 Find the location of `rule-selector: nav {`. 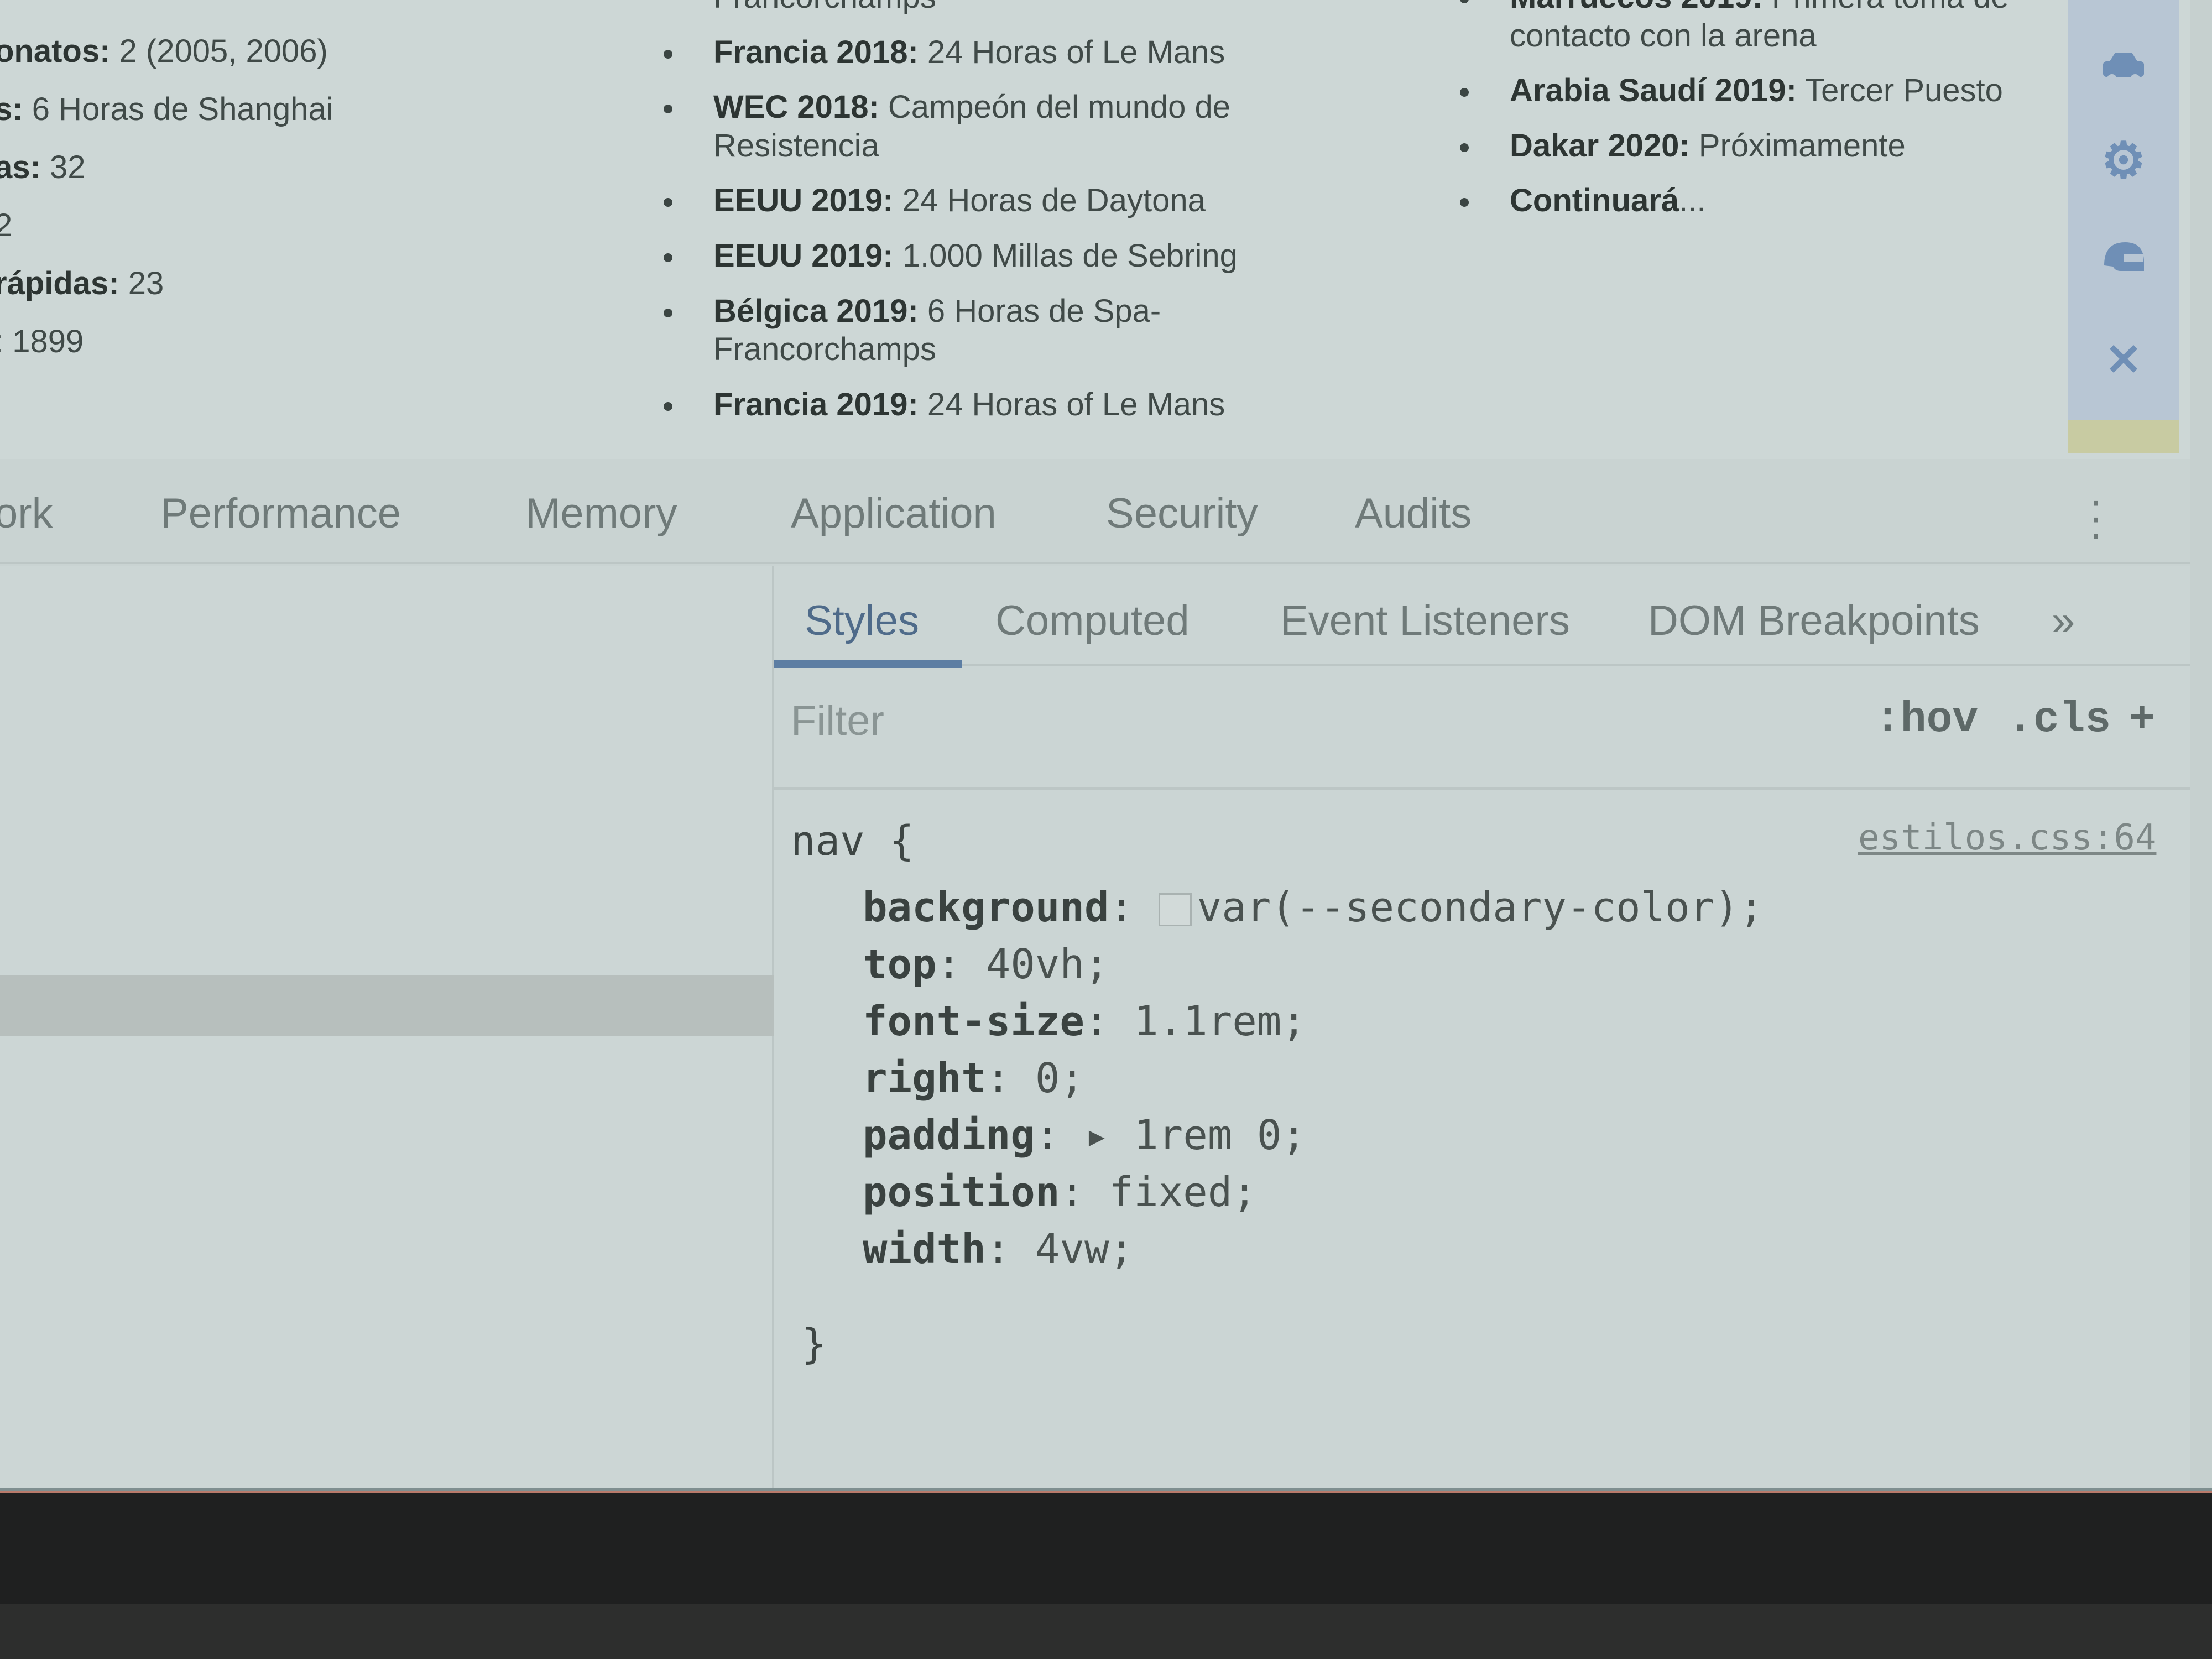

rule-selector: nav { is located at coordinates (853, 841).